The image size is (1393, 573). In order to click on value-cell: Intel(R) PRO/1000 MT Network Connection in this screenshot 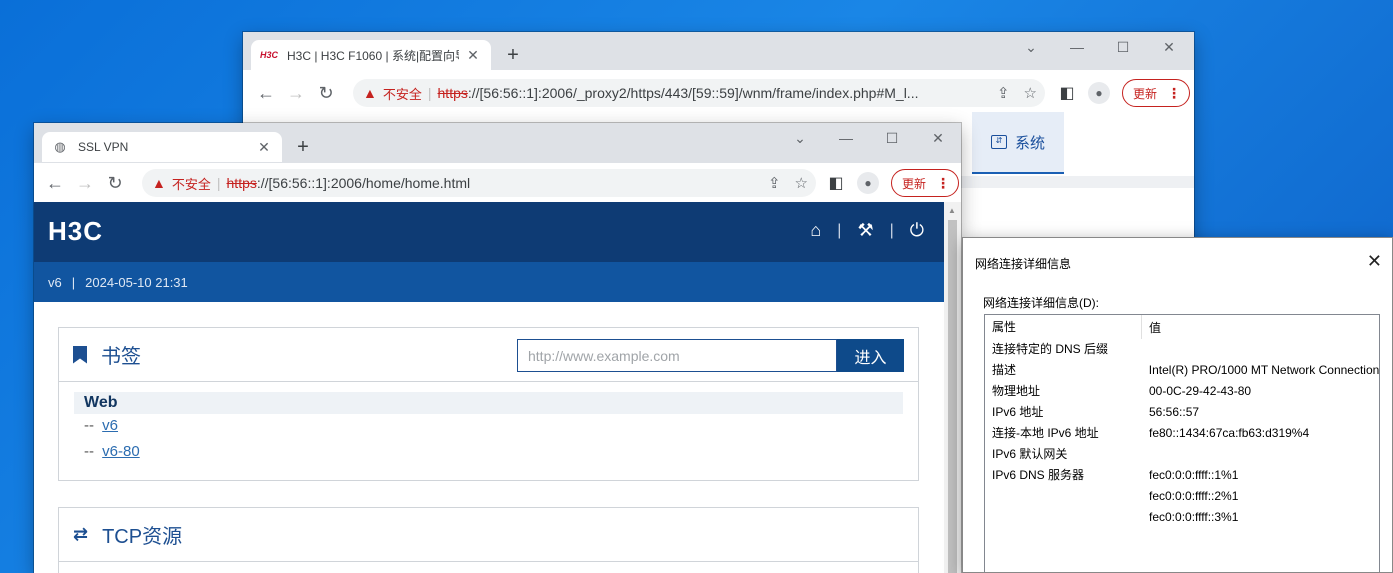, I will do `click(1263, 370)`.